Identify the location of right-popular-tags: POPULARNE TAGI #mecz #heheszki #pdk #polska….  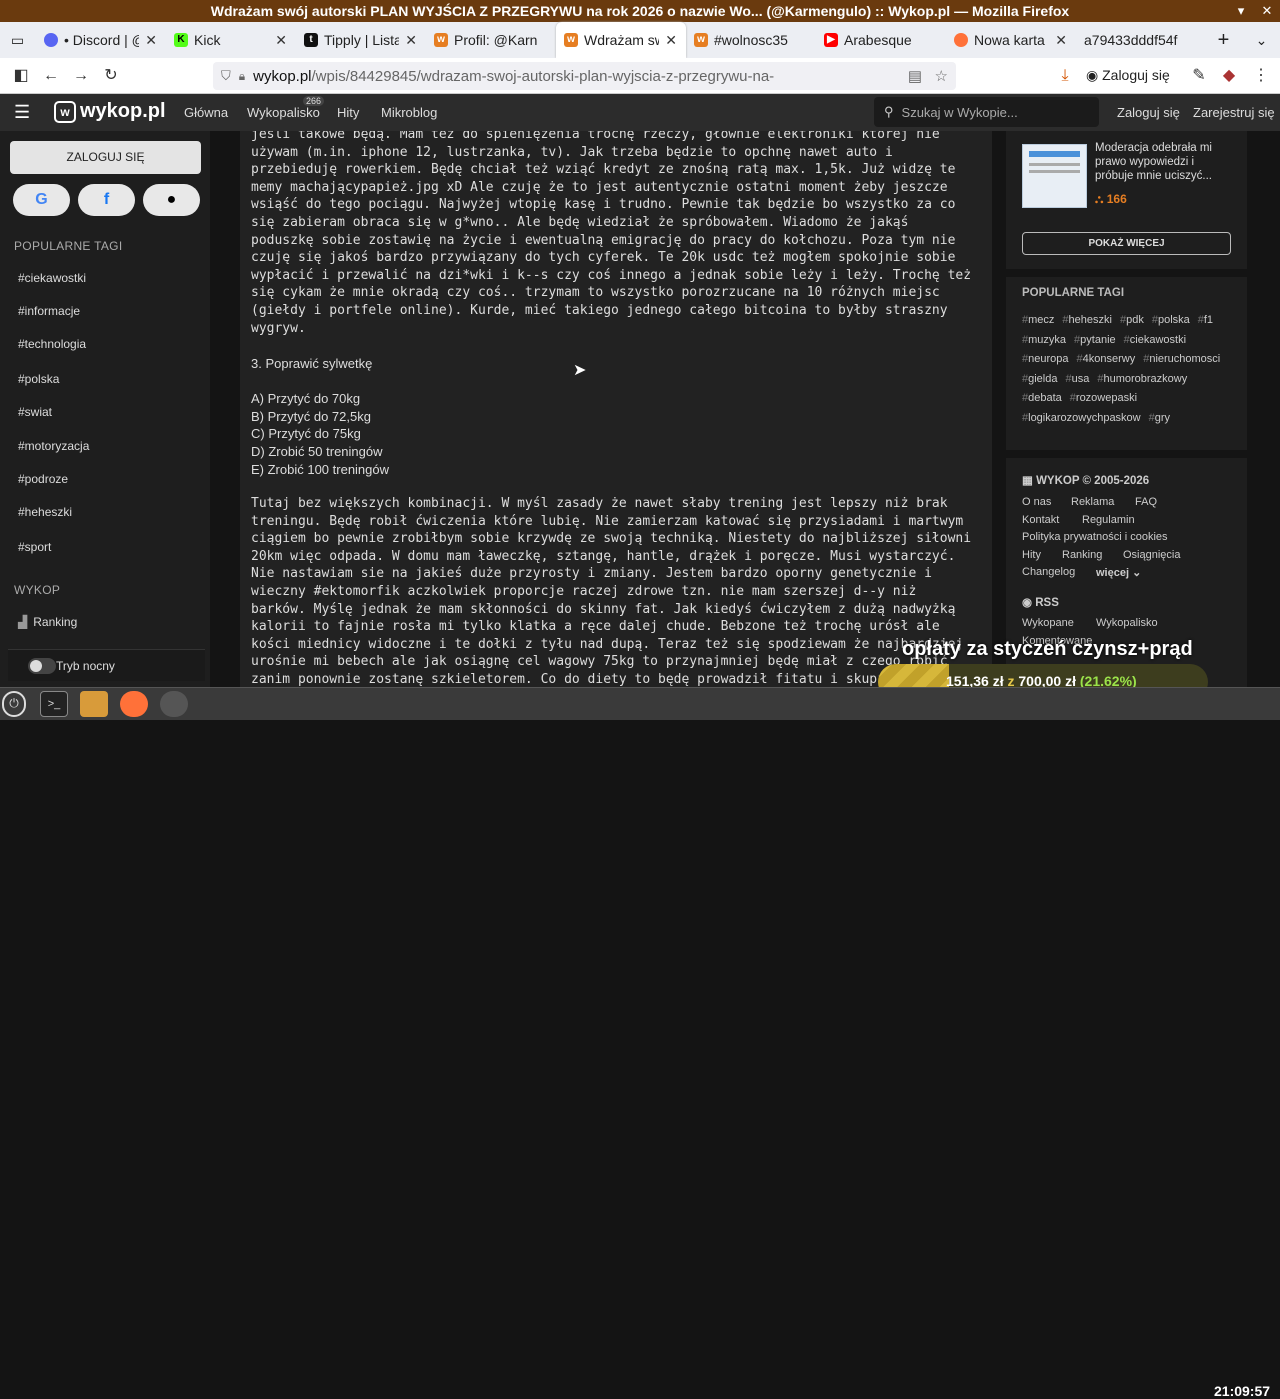
(1126, 363).